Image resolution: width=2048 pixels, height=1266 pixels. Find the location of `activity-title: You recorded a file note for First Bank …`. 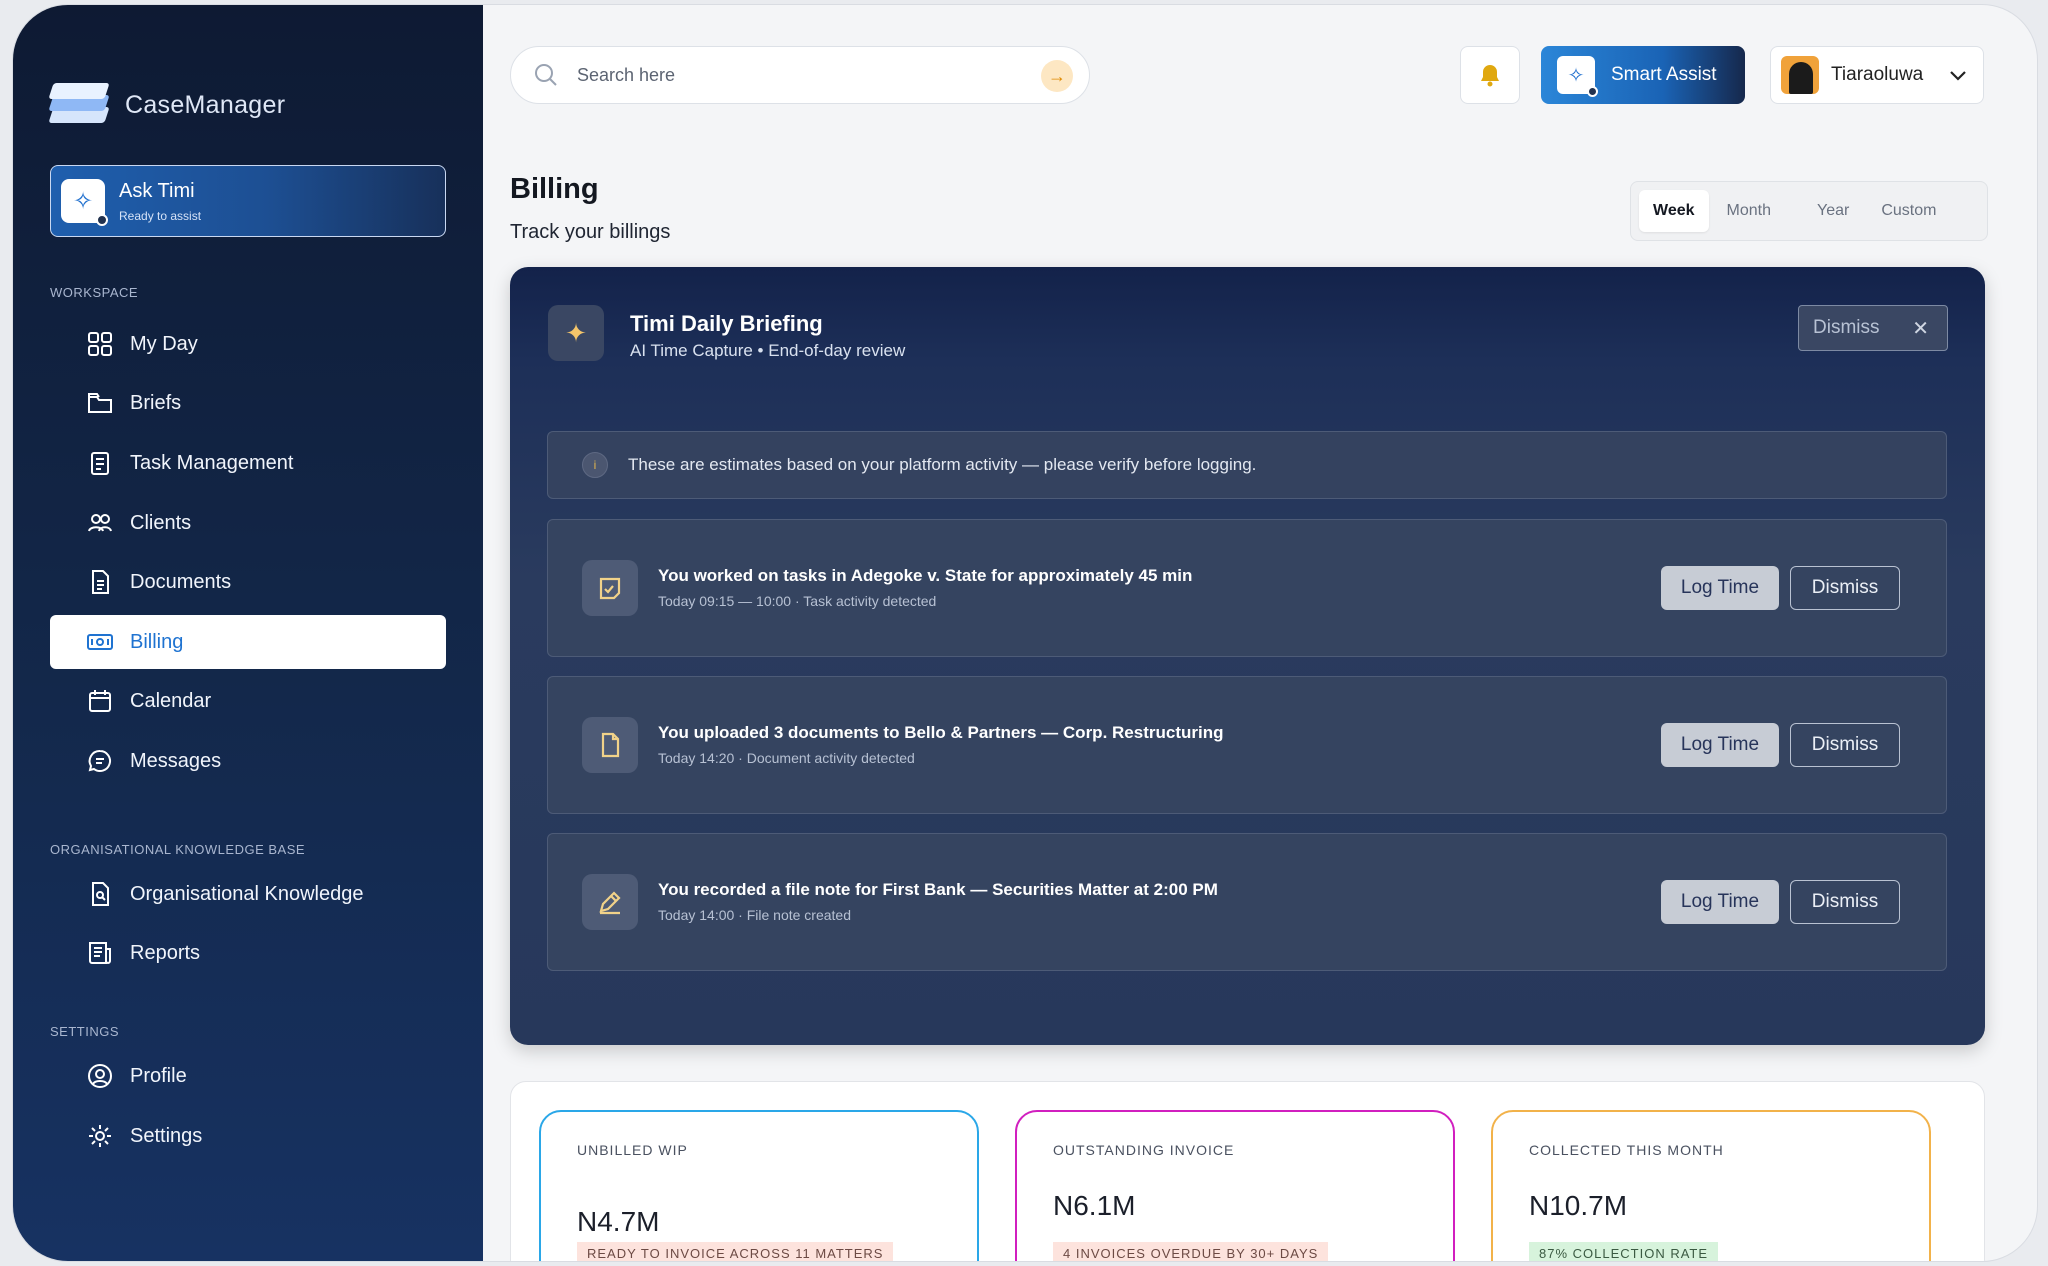

activity-title: You recorded a file note for First Bank … is located at coordinates (938, 889).